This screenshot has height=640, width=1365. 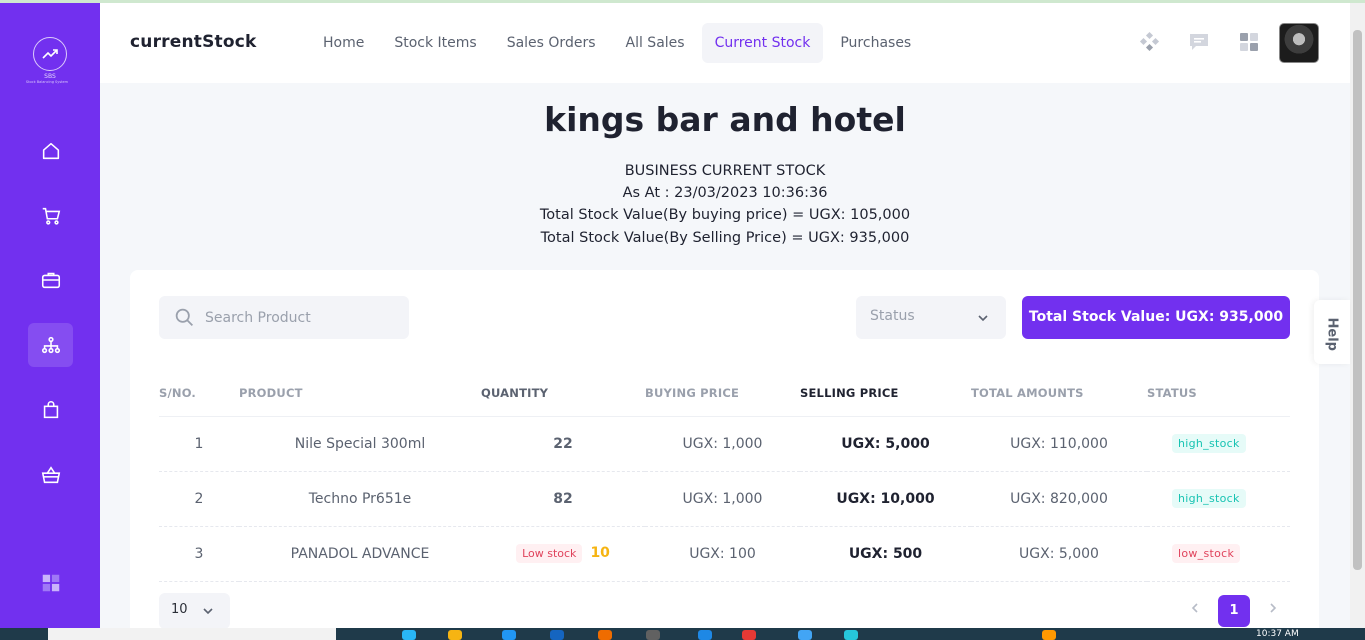 What do you see at coordinates (725, 119) in the screenshot?
I see `business-name: kings bar and hotel` at bounding box center [725, 119].